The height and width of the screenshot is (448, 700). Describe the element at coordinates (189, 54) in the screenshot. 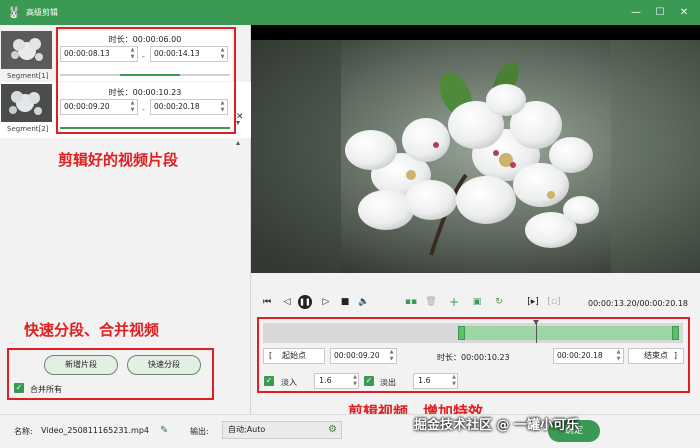

I see `segment-end-field: 00:00:14.13 ▲ ▼` at that location.